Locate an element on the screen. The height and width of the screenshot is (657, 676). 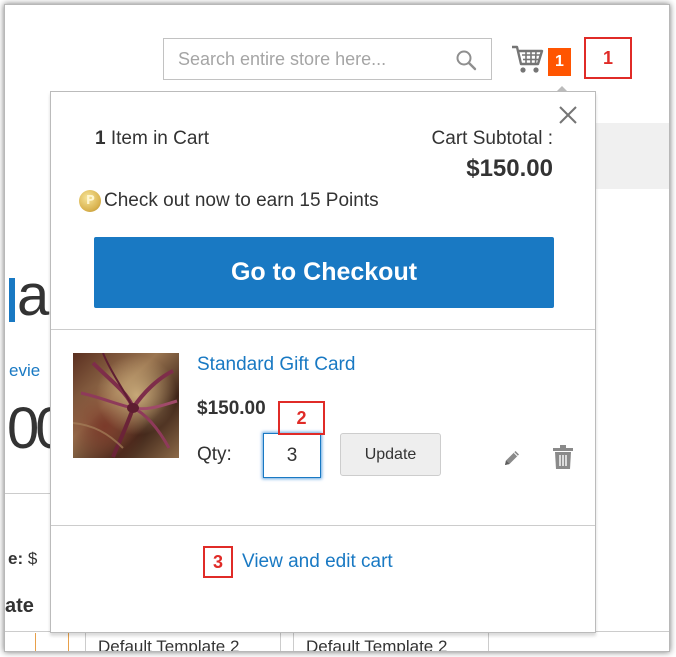
reward-points-message: Check out now to earn 15 Points is located at coordinates (229, 201).